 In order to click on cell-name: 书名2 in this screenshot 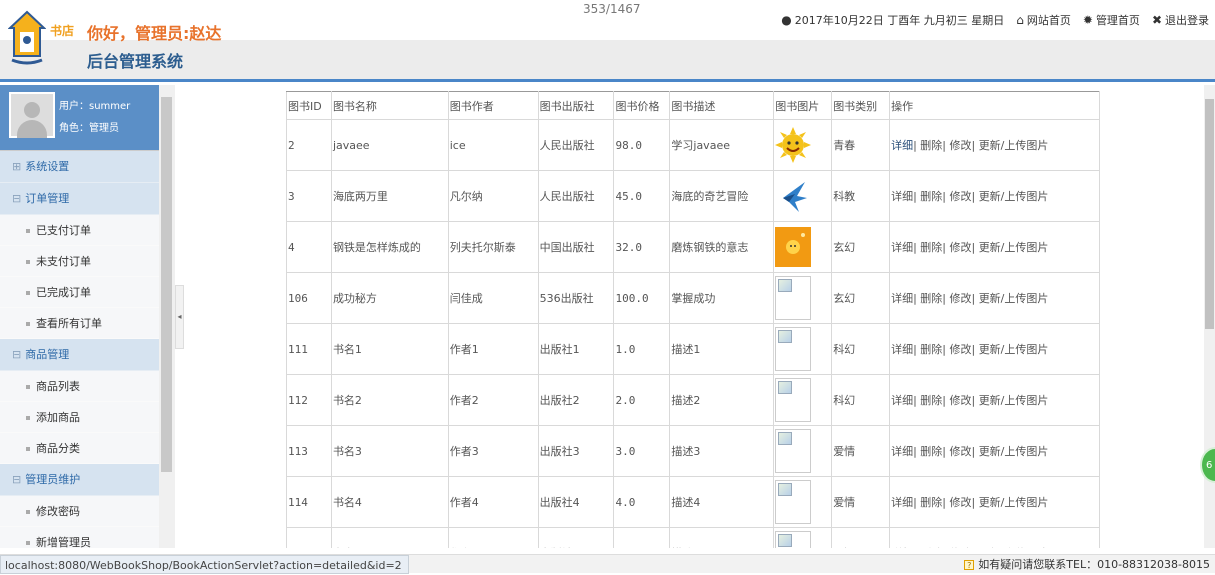, I will do `click(389, 400)`.